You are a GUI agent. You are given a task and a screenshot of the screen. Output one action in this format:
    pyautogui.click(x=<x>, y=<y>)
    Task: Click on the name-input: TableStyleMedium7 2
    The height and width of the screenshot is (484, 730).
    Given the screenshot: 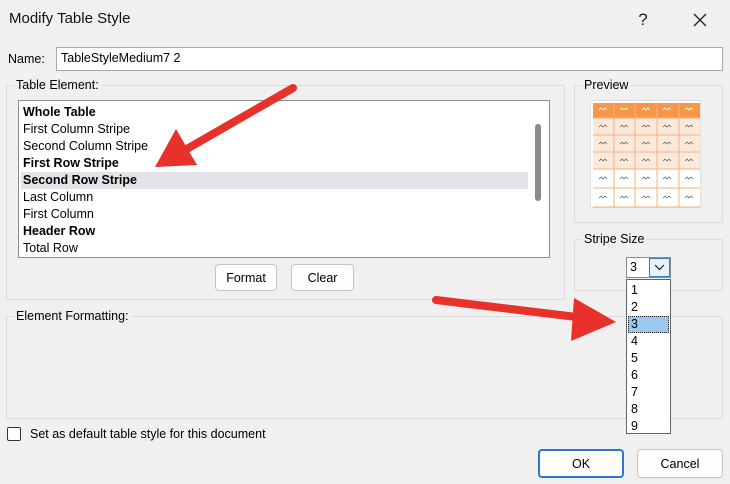 What is the action you would take?
    pyautogui.click(x=389, y=59)
    